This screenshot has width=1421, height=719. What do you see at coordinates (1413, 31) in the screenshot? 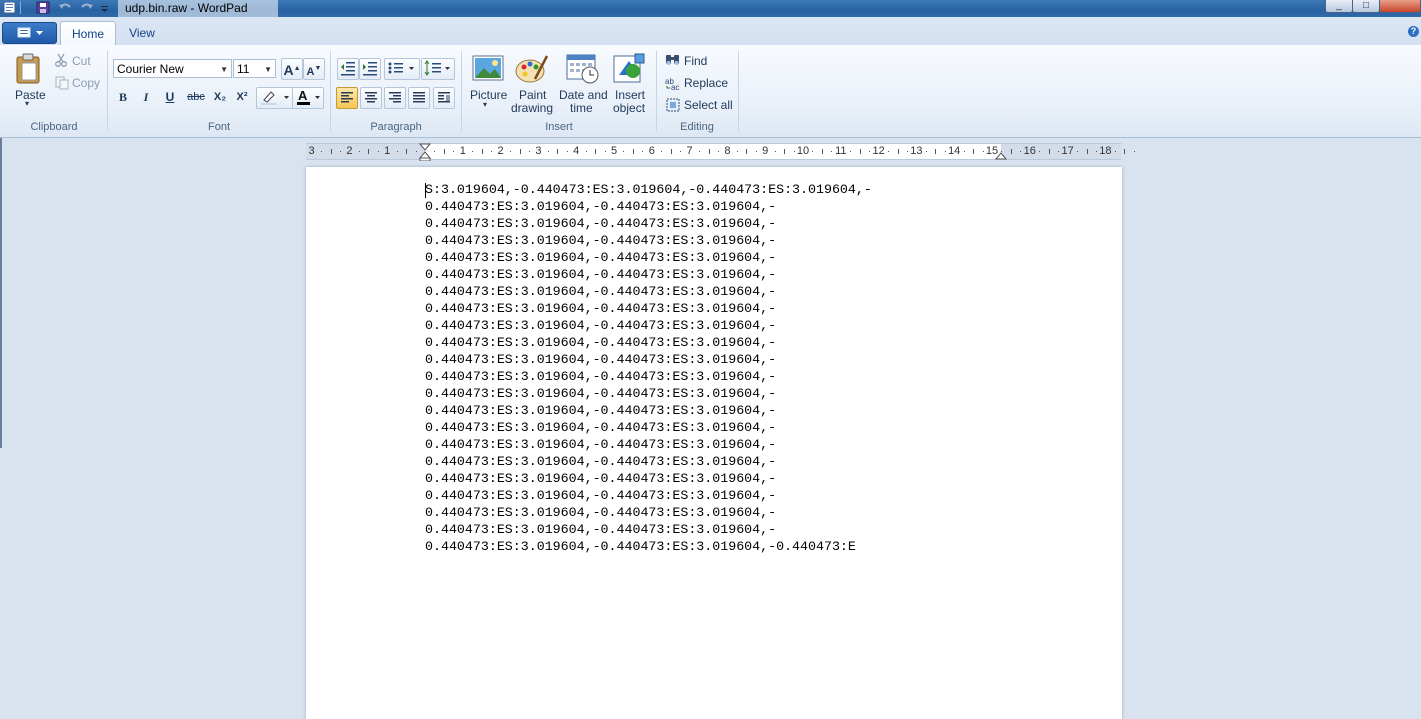
I see `help-icon: ?` at bounding box center [1413, 31].